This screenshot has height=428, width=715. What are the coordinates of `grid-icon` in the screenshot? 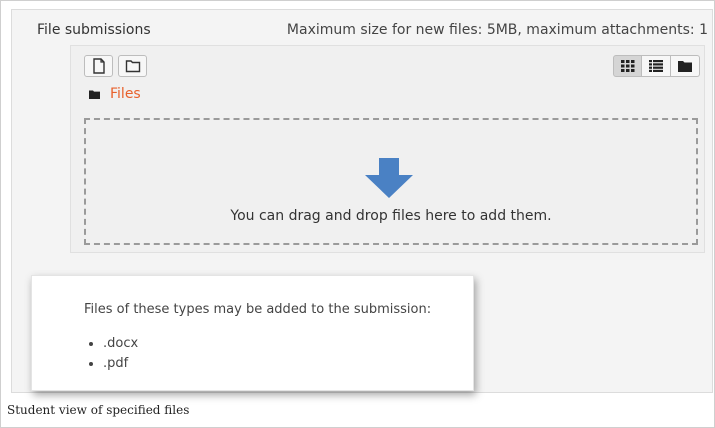 It's located at (627, 66).